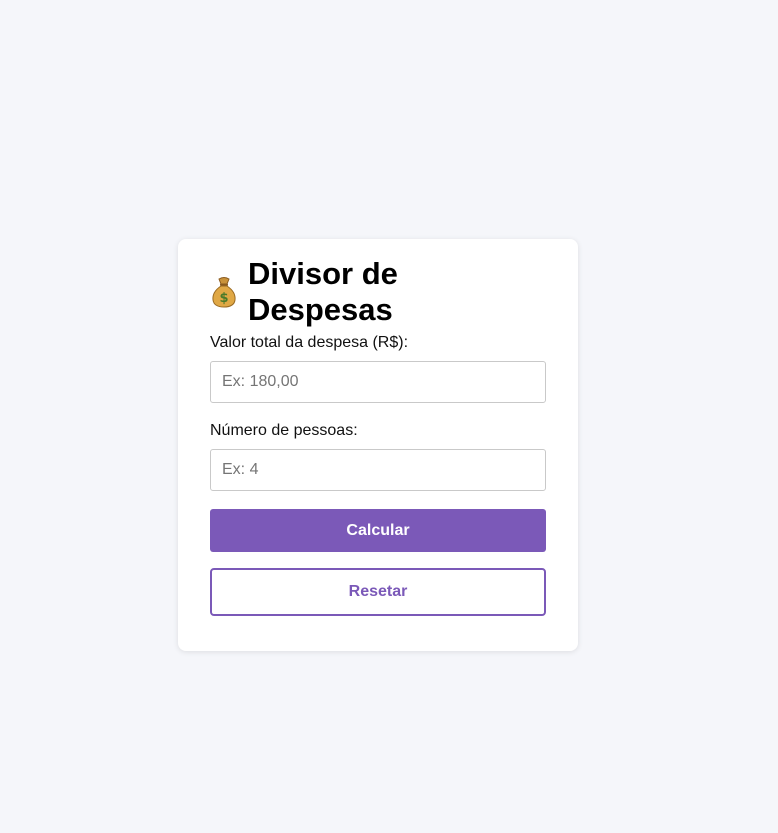 The image size is (778, 833). Describe the element at coordinates (323, 291) in the screenshot. I see `page-title-text: Divisor de Despesas` at that location.